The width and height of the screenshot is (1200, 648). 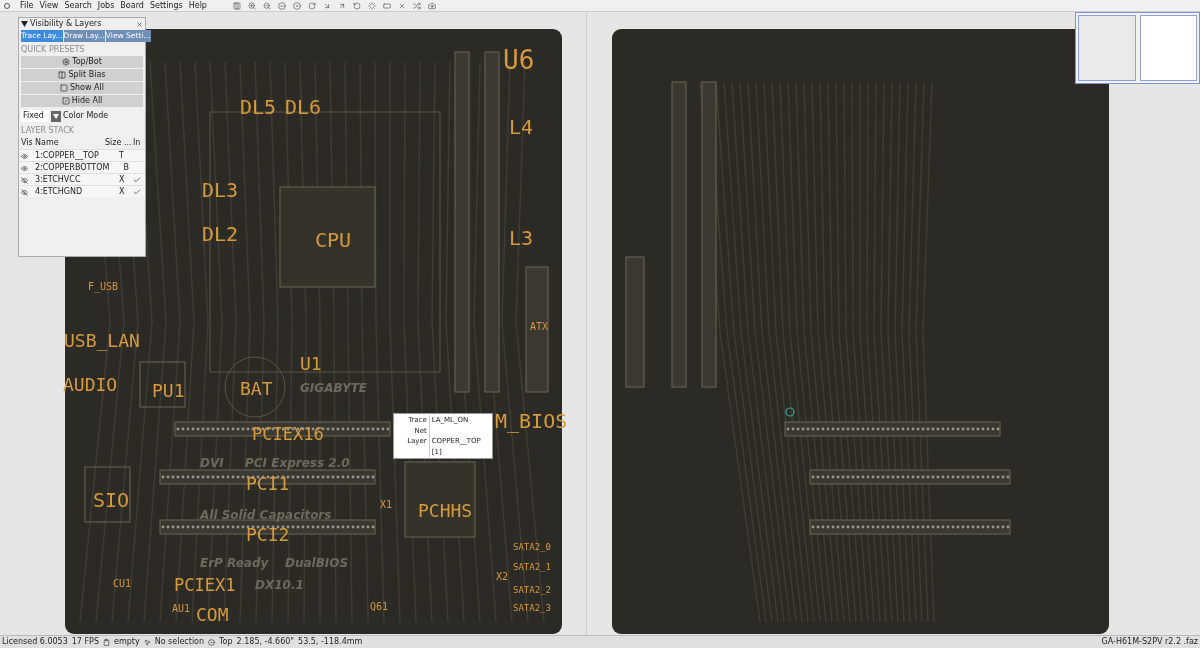 I want to click on rectangle-icon, so click(x=386, y=5).